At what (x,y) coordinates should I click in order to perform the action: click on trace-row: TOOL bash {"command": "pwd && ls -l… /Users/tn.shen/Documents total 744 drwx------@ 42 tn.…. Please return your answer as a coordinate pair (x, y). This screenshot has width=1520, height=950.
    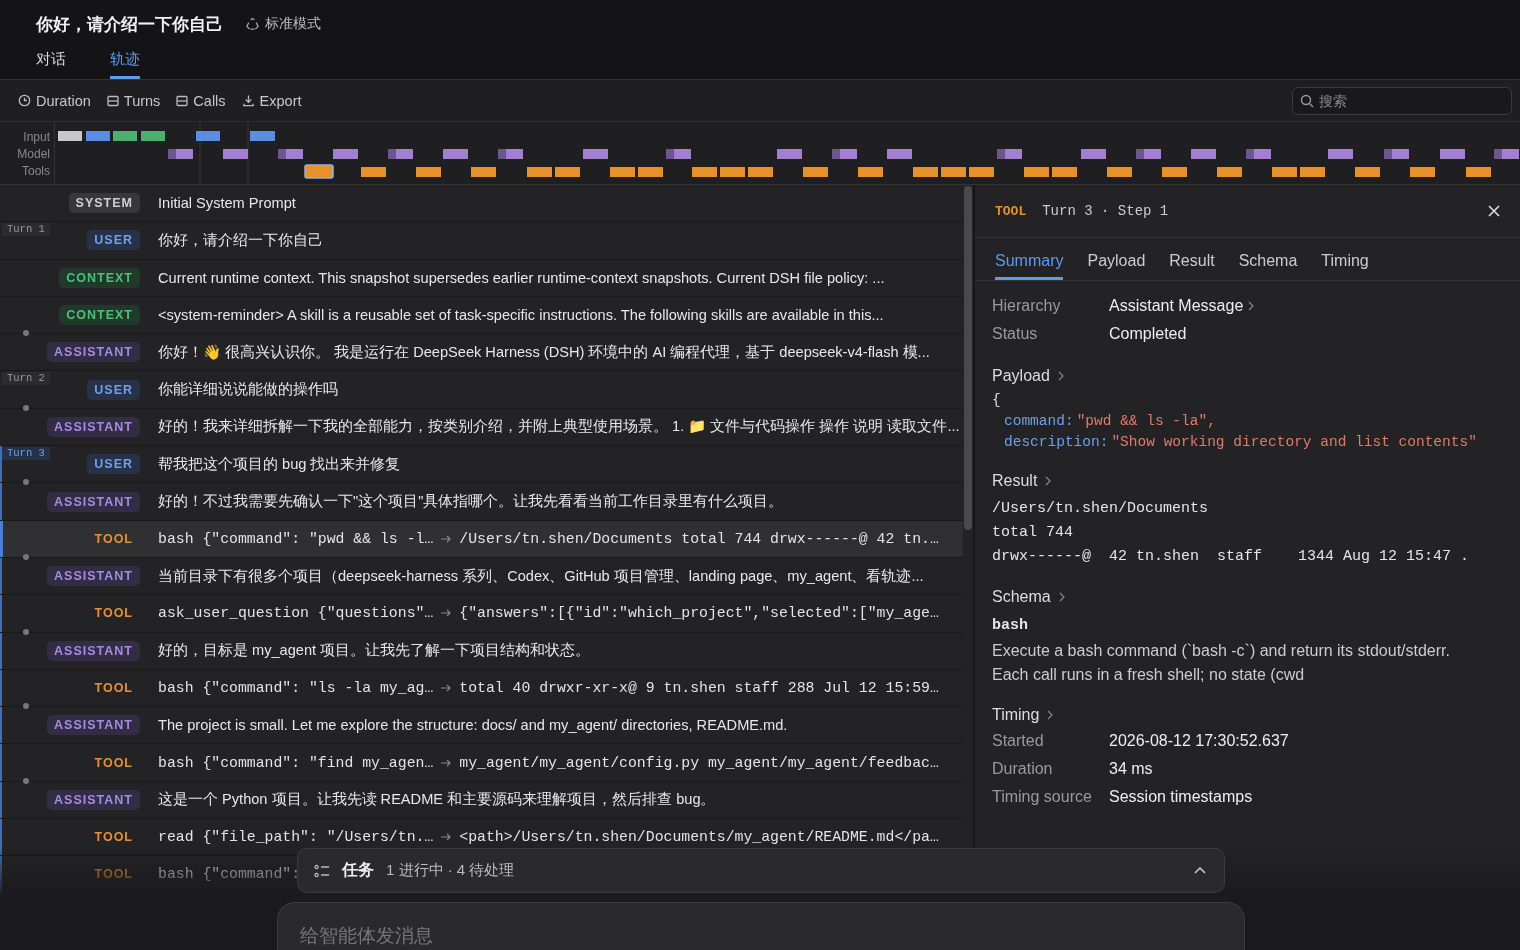
    Looking at the image, I should click on (481, 539).